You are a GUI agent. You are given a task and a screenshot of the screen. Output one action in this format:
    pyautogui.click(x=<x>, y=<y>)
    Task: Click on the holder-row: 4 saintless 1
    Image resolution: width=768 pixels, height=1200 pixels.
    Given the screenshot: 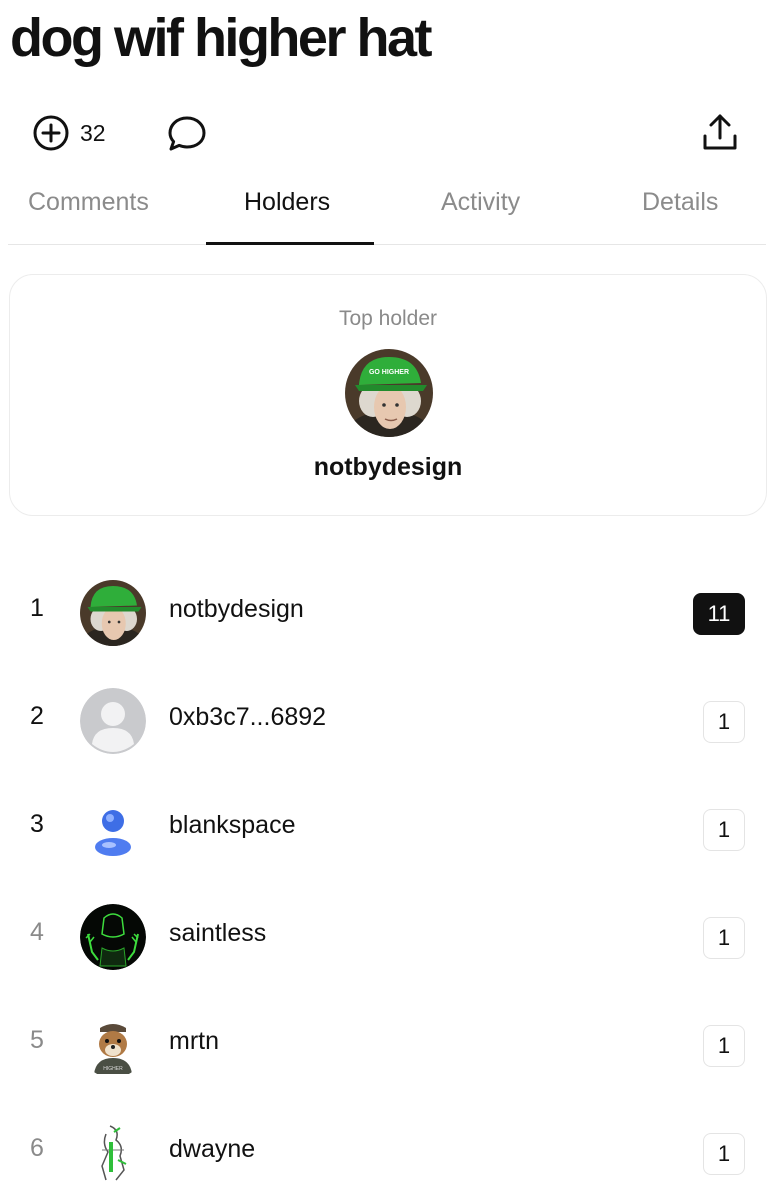 What is the action you would take?
    pyautogui.click(x=384, y=937)
    